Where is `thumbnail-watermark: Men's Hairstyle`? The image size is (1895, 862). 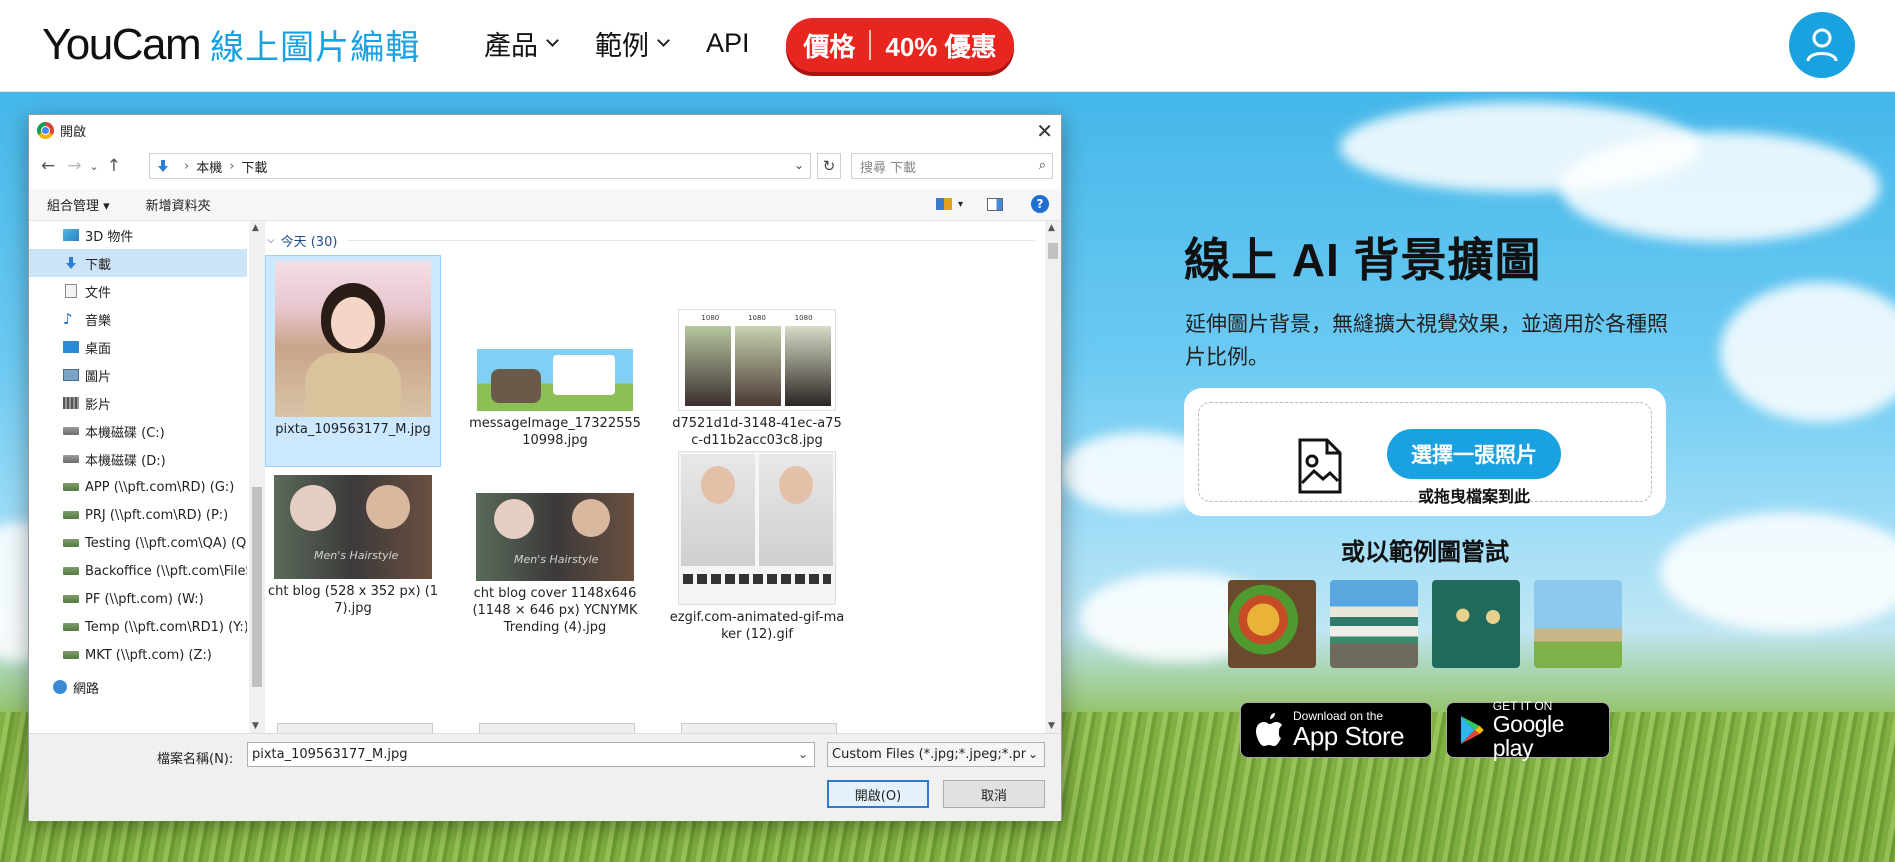
thumbnail-watermark: Men's Hairstyle is located at coordinates (556, 559).